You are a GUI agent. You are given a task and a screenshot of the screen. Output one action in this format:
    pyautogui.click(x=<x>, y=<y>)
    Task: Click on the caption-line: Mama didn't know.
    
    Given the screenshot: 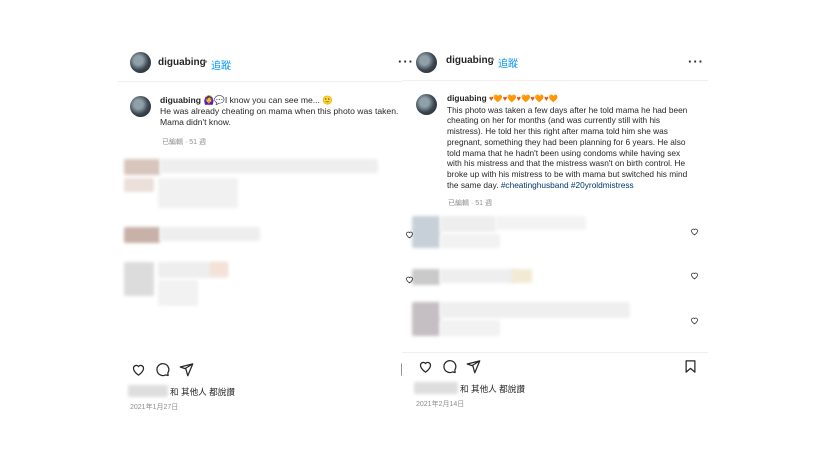 What is the action you would take?
    pyautogui.click(x=195, y=122)
    